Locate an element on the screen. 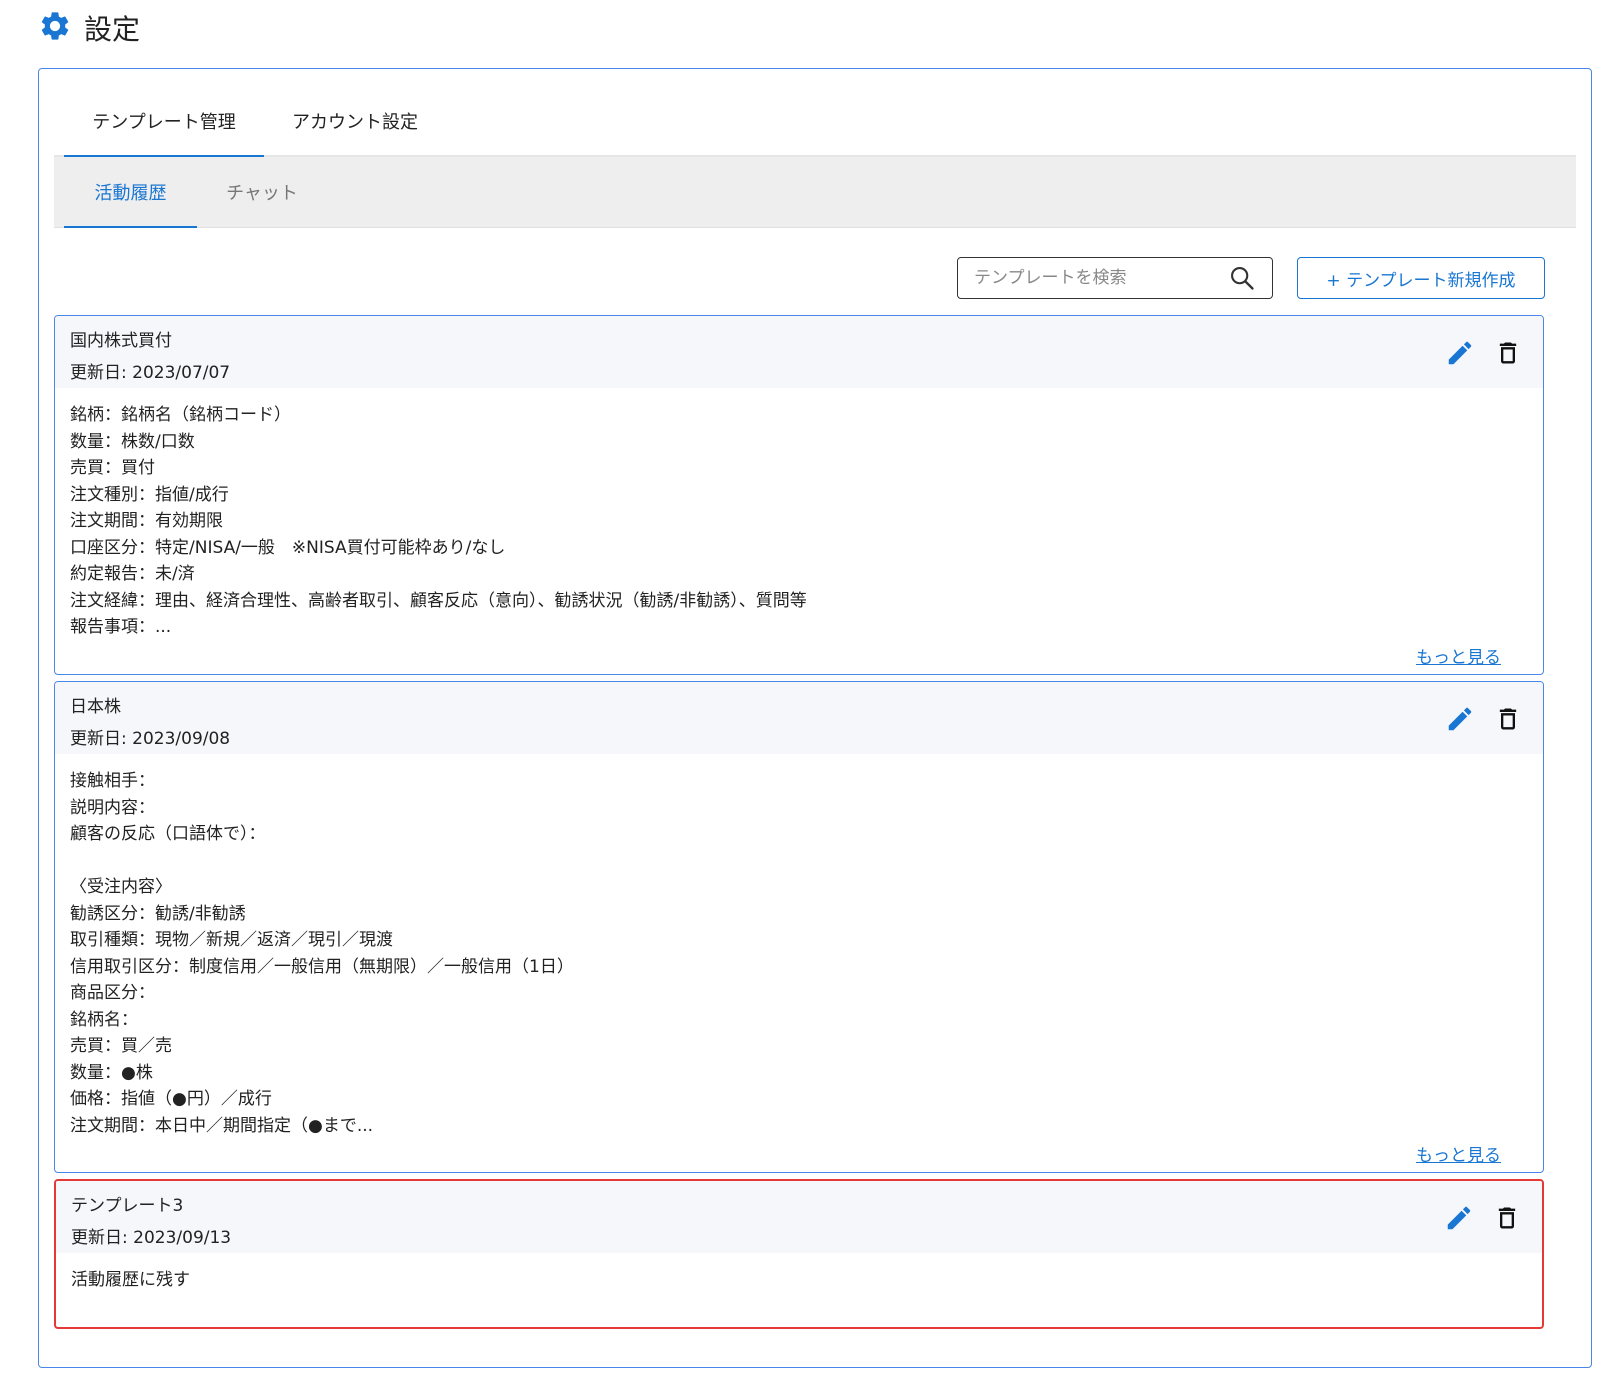  template-search-box is located at coordinates (1115, 278).